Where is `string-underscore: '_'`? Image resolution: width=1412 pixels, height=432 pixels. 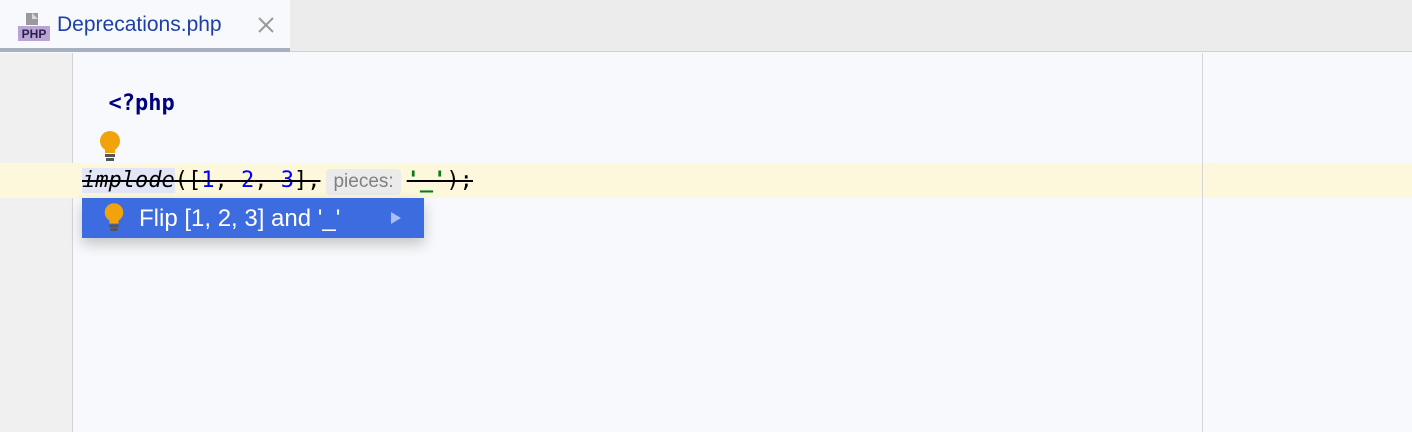
string-underscore: '_' is located at coordinates (426, 180).